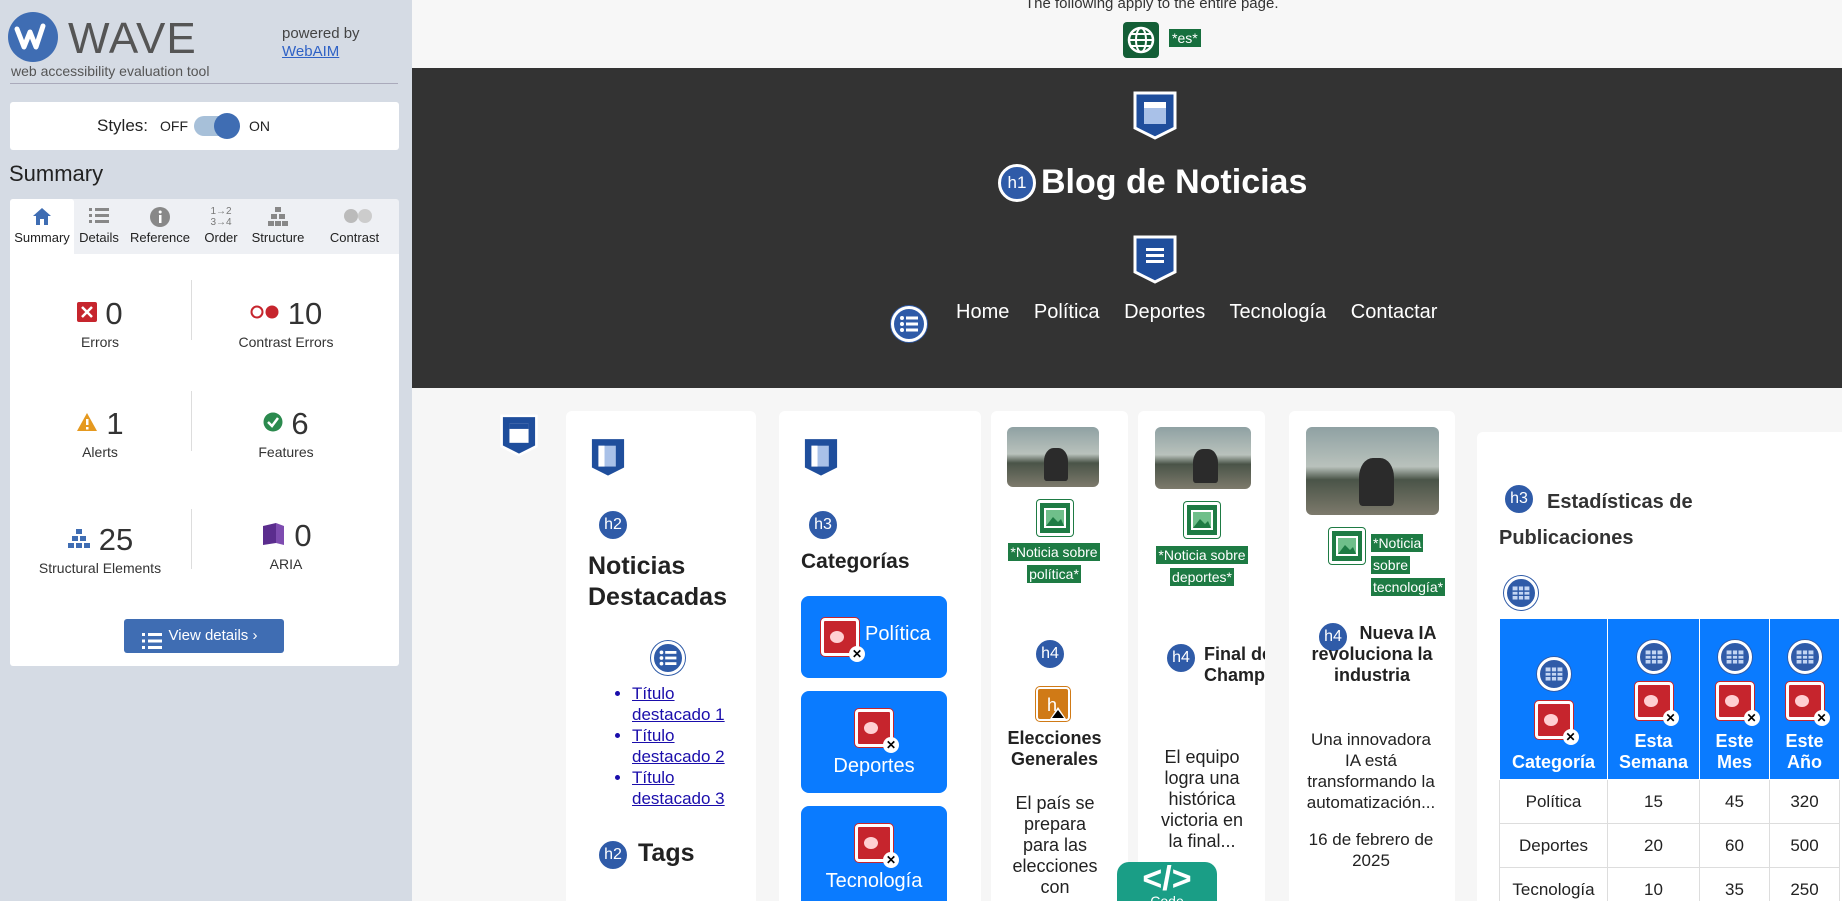 The image size is (1842, 901). I want to click on navigation-region-icon, so click(1155, 259).